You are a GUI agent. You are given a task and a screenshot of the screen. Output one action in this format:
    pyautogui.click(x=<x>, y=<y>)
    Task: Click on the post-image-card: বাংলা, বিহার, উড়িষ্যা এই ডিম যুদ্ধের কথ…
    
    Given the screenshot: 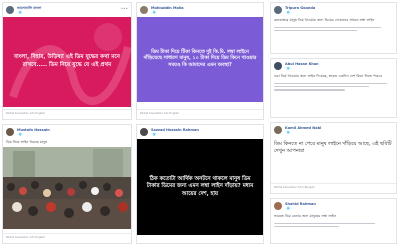 What is the action you would take?
    pyautogui.click(x=67, y=62)
    